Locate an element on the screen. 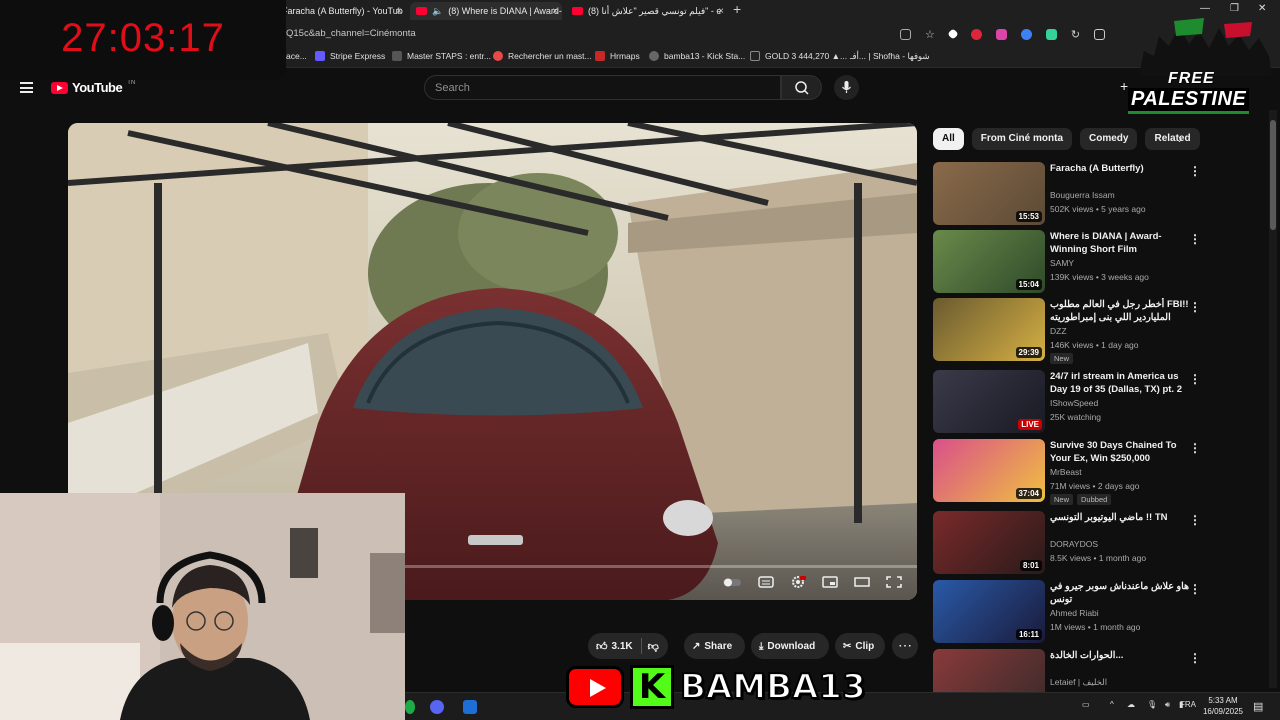 The image size is (1280, 720). taskbar-clock: 5:33 AM 16/09/2025 is located at coordinates (1223, 706).